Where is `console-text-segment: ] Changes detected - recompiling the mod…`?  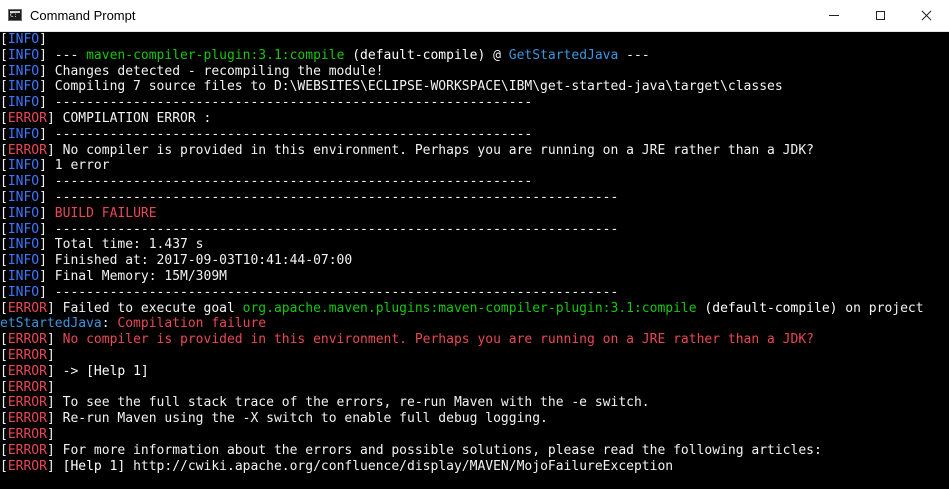
console-text-segment: ] Changes detected - recompiling the mod… is located at coordinates (211, 71).